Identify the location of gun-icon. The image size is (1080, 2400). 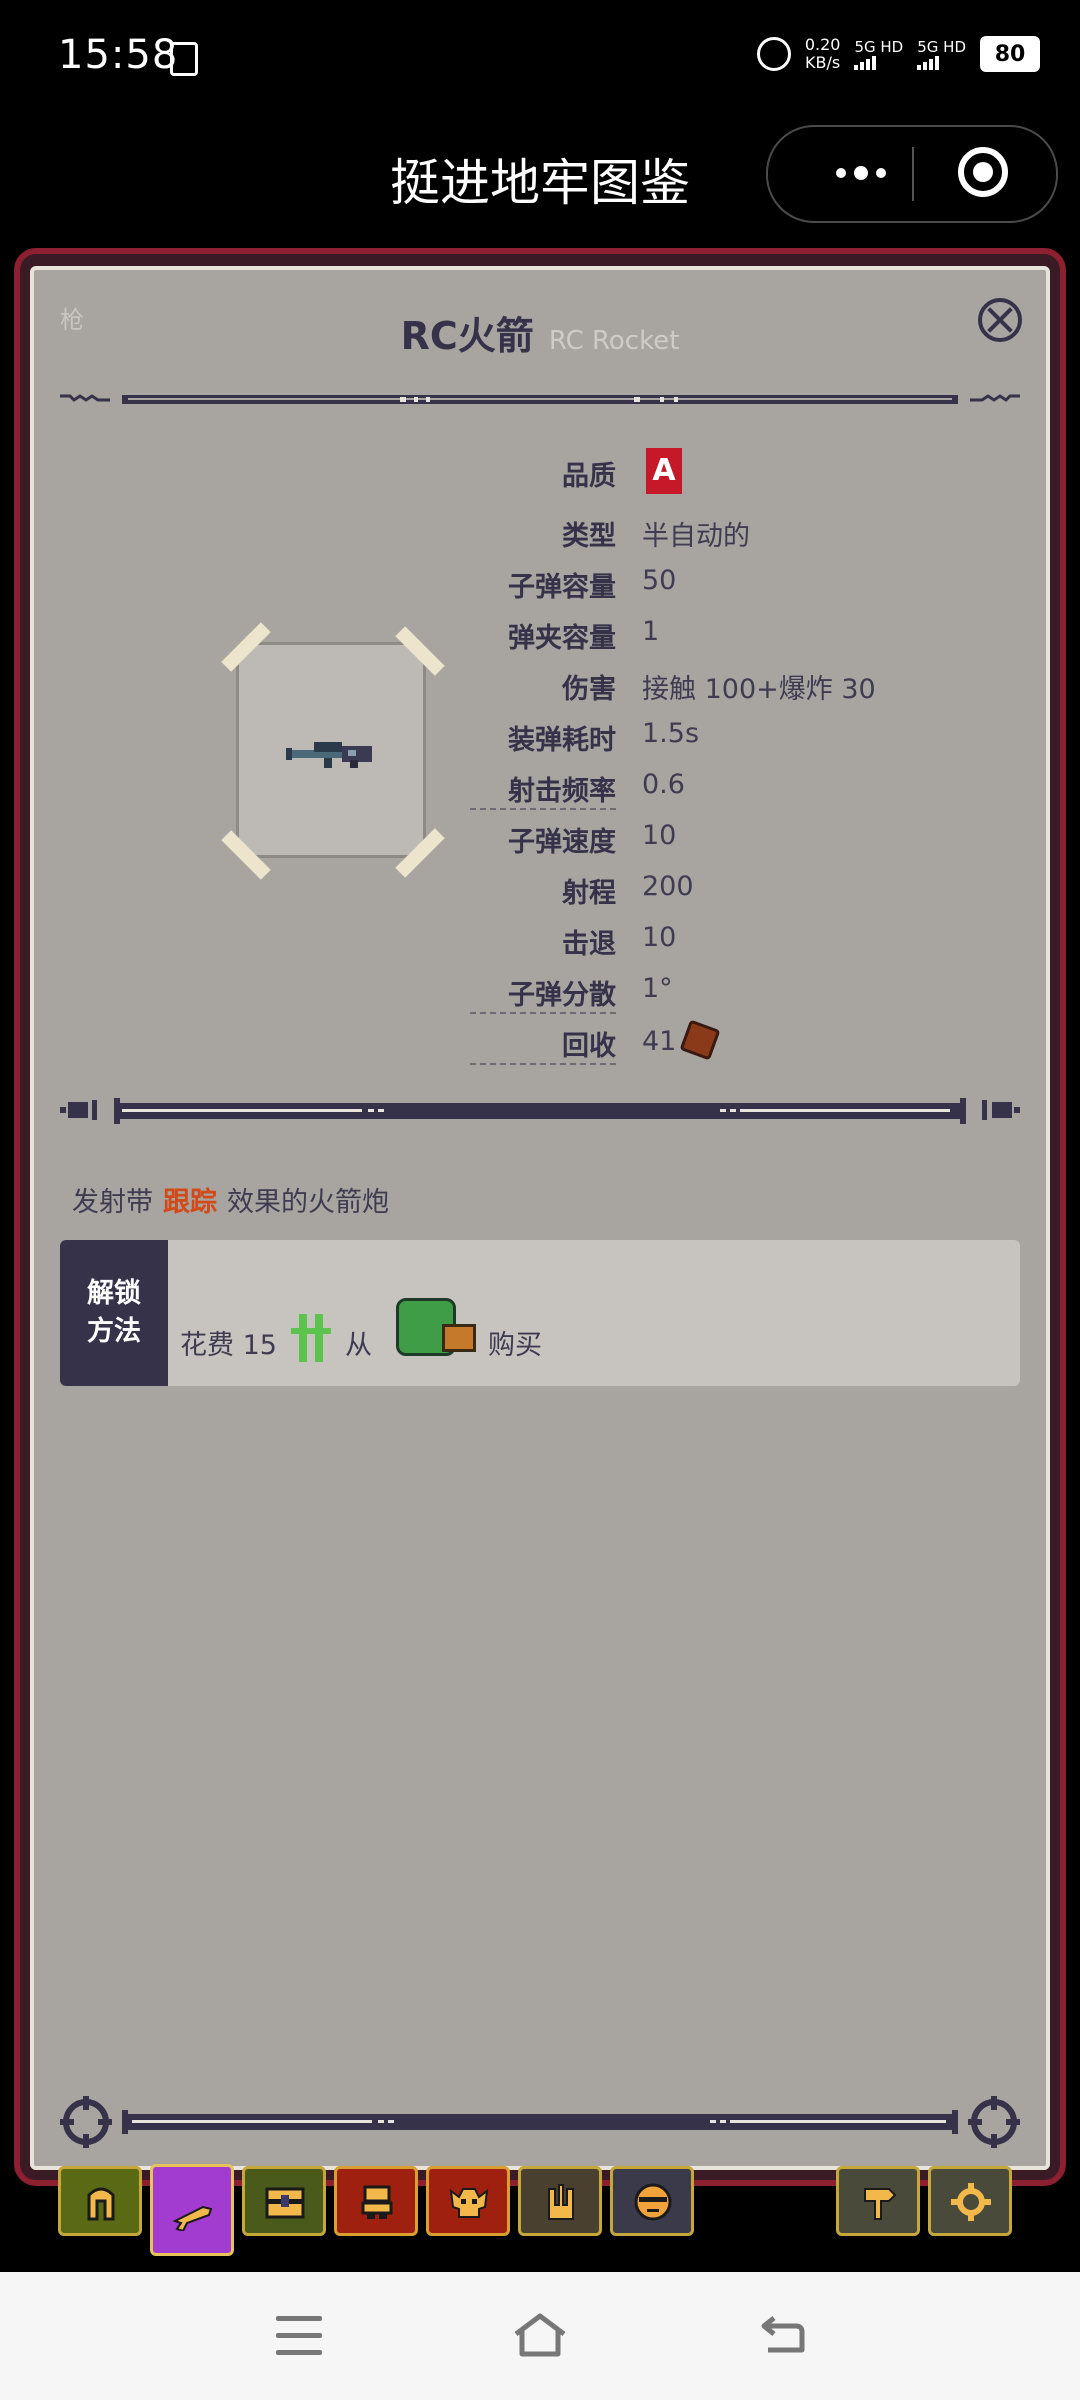
(193, 2218).